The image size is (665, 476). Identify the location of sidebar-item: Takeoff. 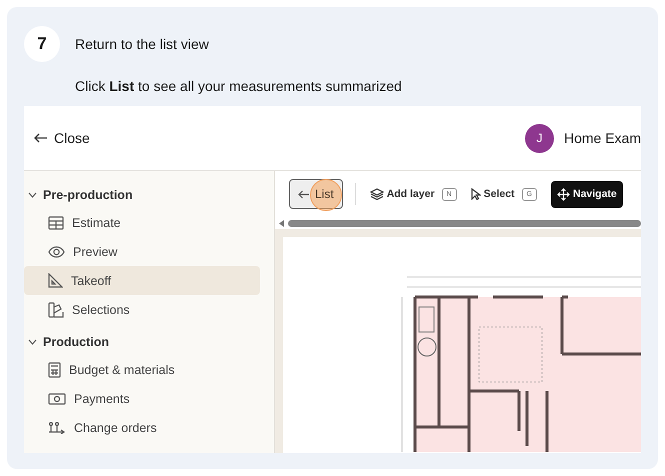
(142, 280).